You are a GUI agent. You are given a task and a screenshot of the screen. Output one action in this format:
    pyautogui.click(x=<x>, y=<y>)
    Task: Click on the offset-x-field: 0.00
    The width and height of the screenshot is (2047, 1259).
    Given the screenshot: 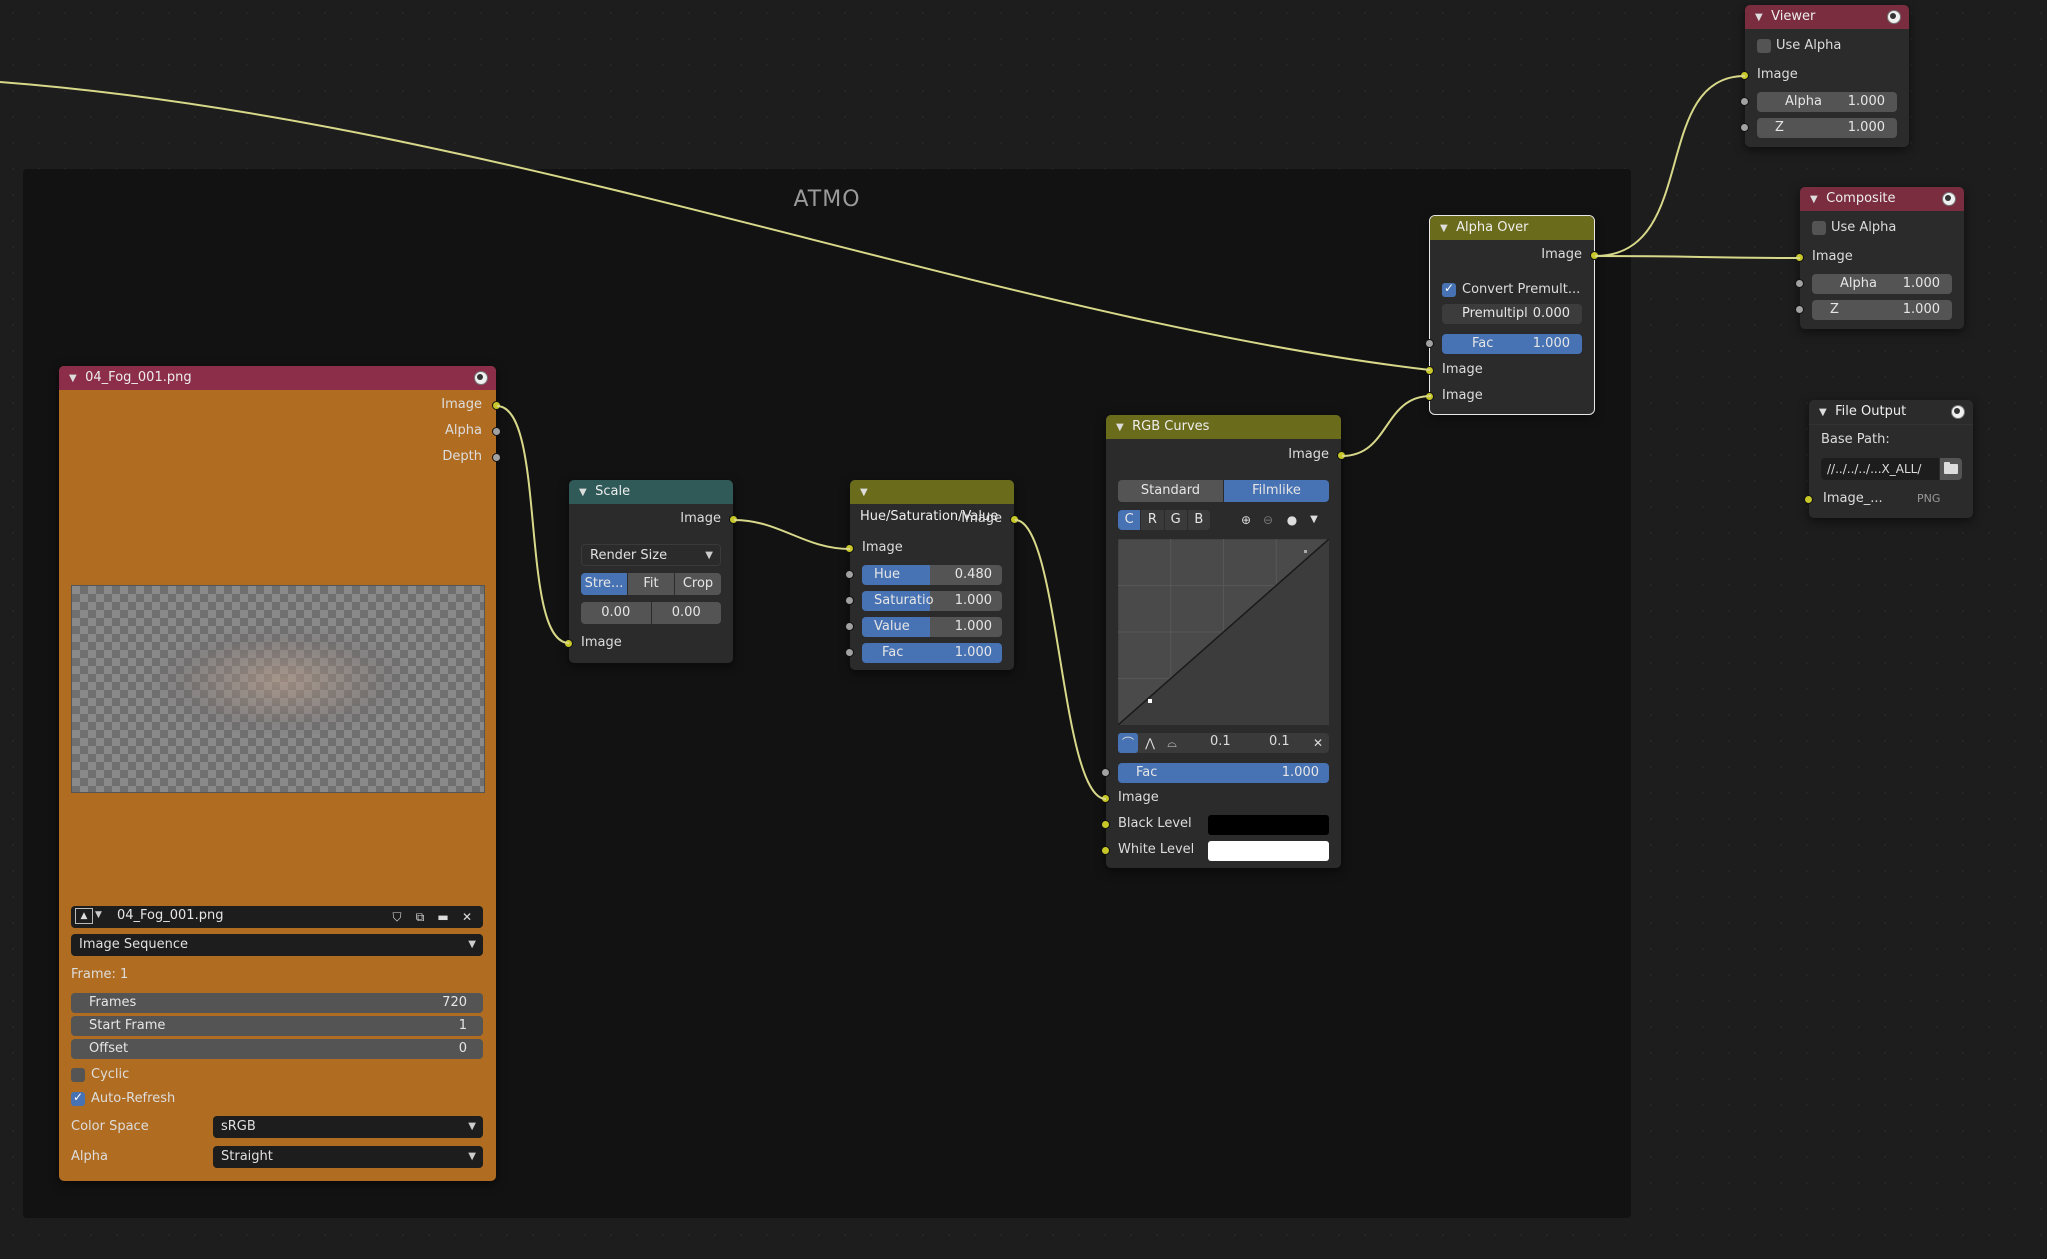 What is the action you would take?
    pyautogui.click(x=616, y=613)
    